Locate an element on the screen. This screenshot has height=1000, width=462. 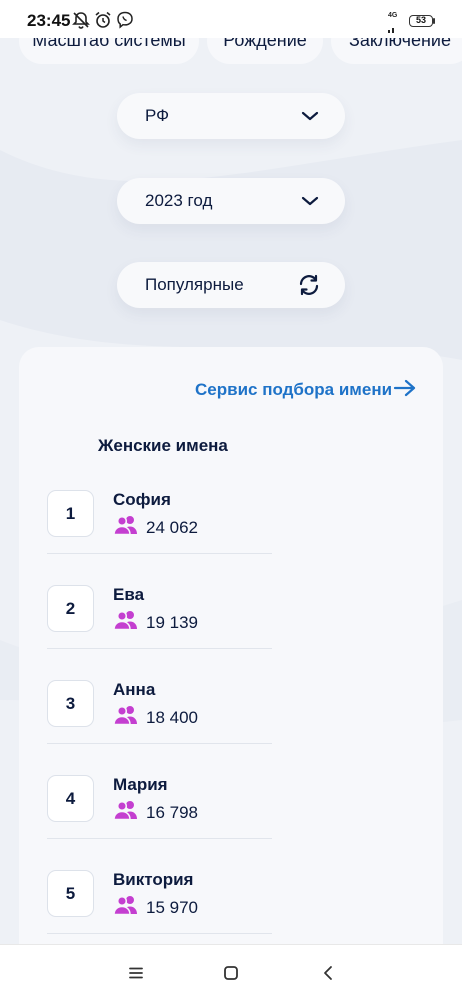
name-label: Виктория is located at coordinates (153, 879).